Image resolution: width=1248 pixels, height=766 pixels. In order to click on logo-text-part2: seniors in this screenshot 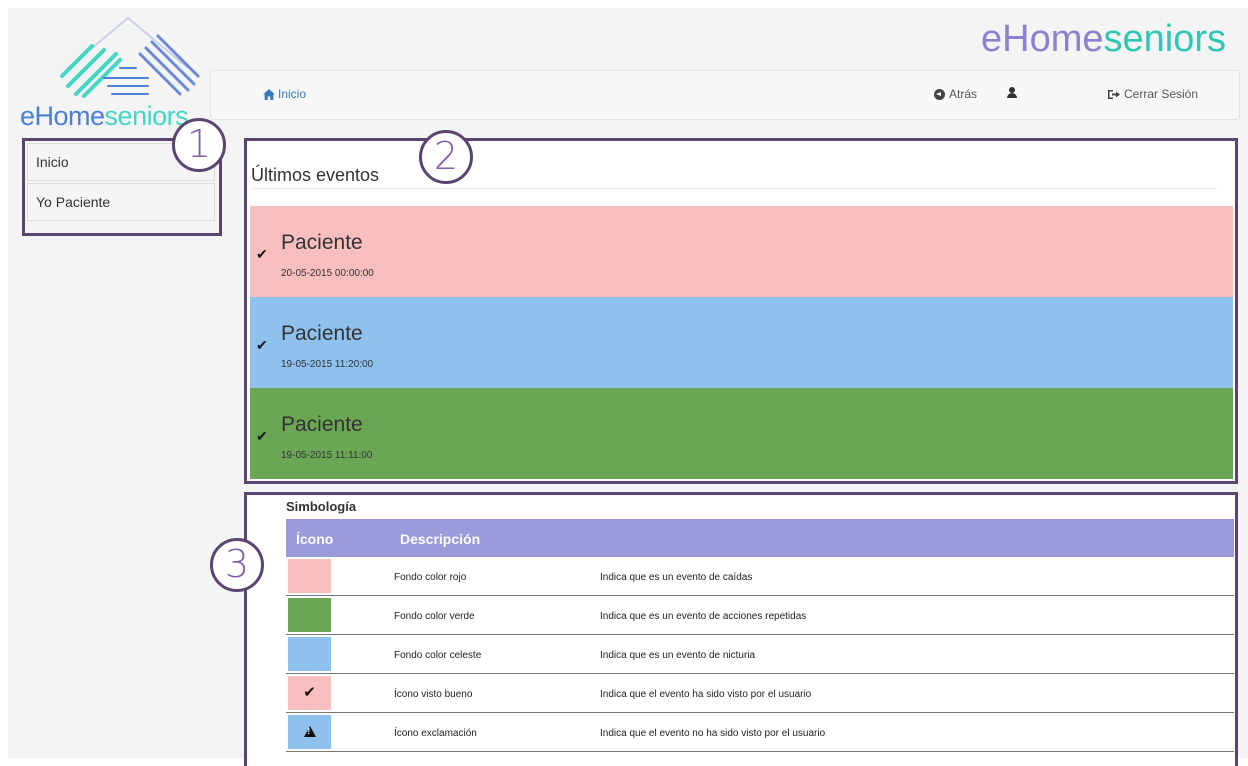, I will do `click(146, 116)`.